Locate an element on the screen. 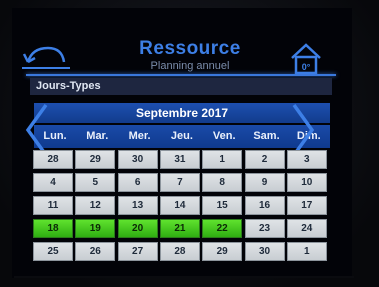 Image resolution: width=379 pixels, height=287 pixels. home-button: 0° is located at coordinates (306, 58).